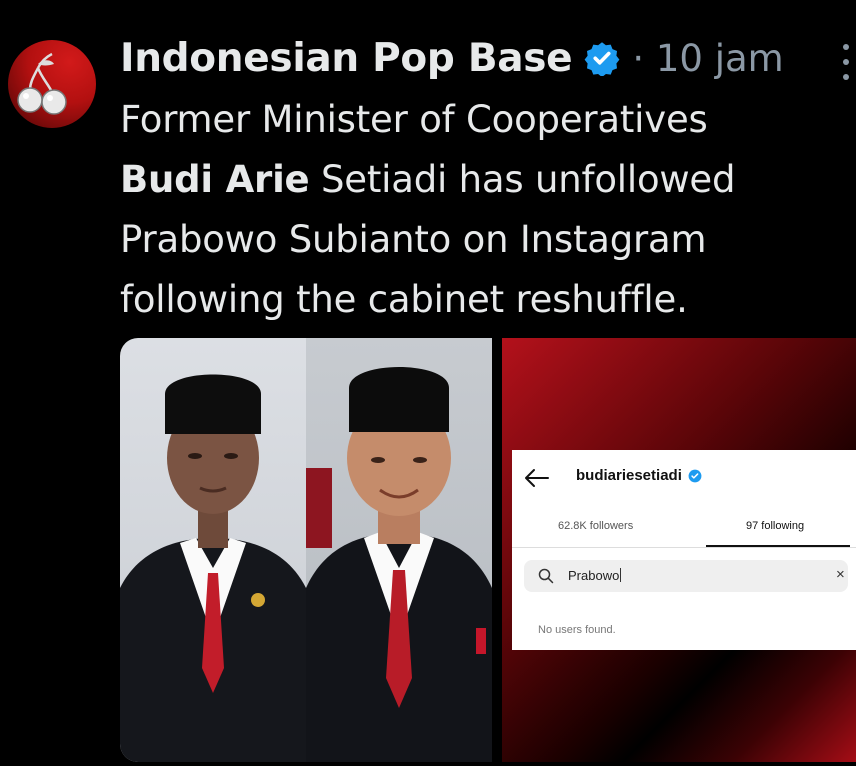  Describe the element at coordinates (528, 179) in the screenshot. I see `tweet-line-2-rest: Setiadi has unfollowed` at that location.